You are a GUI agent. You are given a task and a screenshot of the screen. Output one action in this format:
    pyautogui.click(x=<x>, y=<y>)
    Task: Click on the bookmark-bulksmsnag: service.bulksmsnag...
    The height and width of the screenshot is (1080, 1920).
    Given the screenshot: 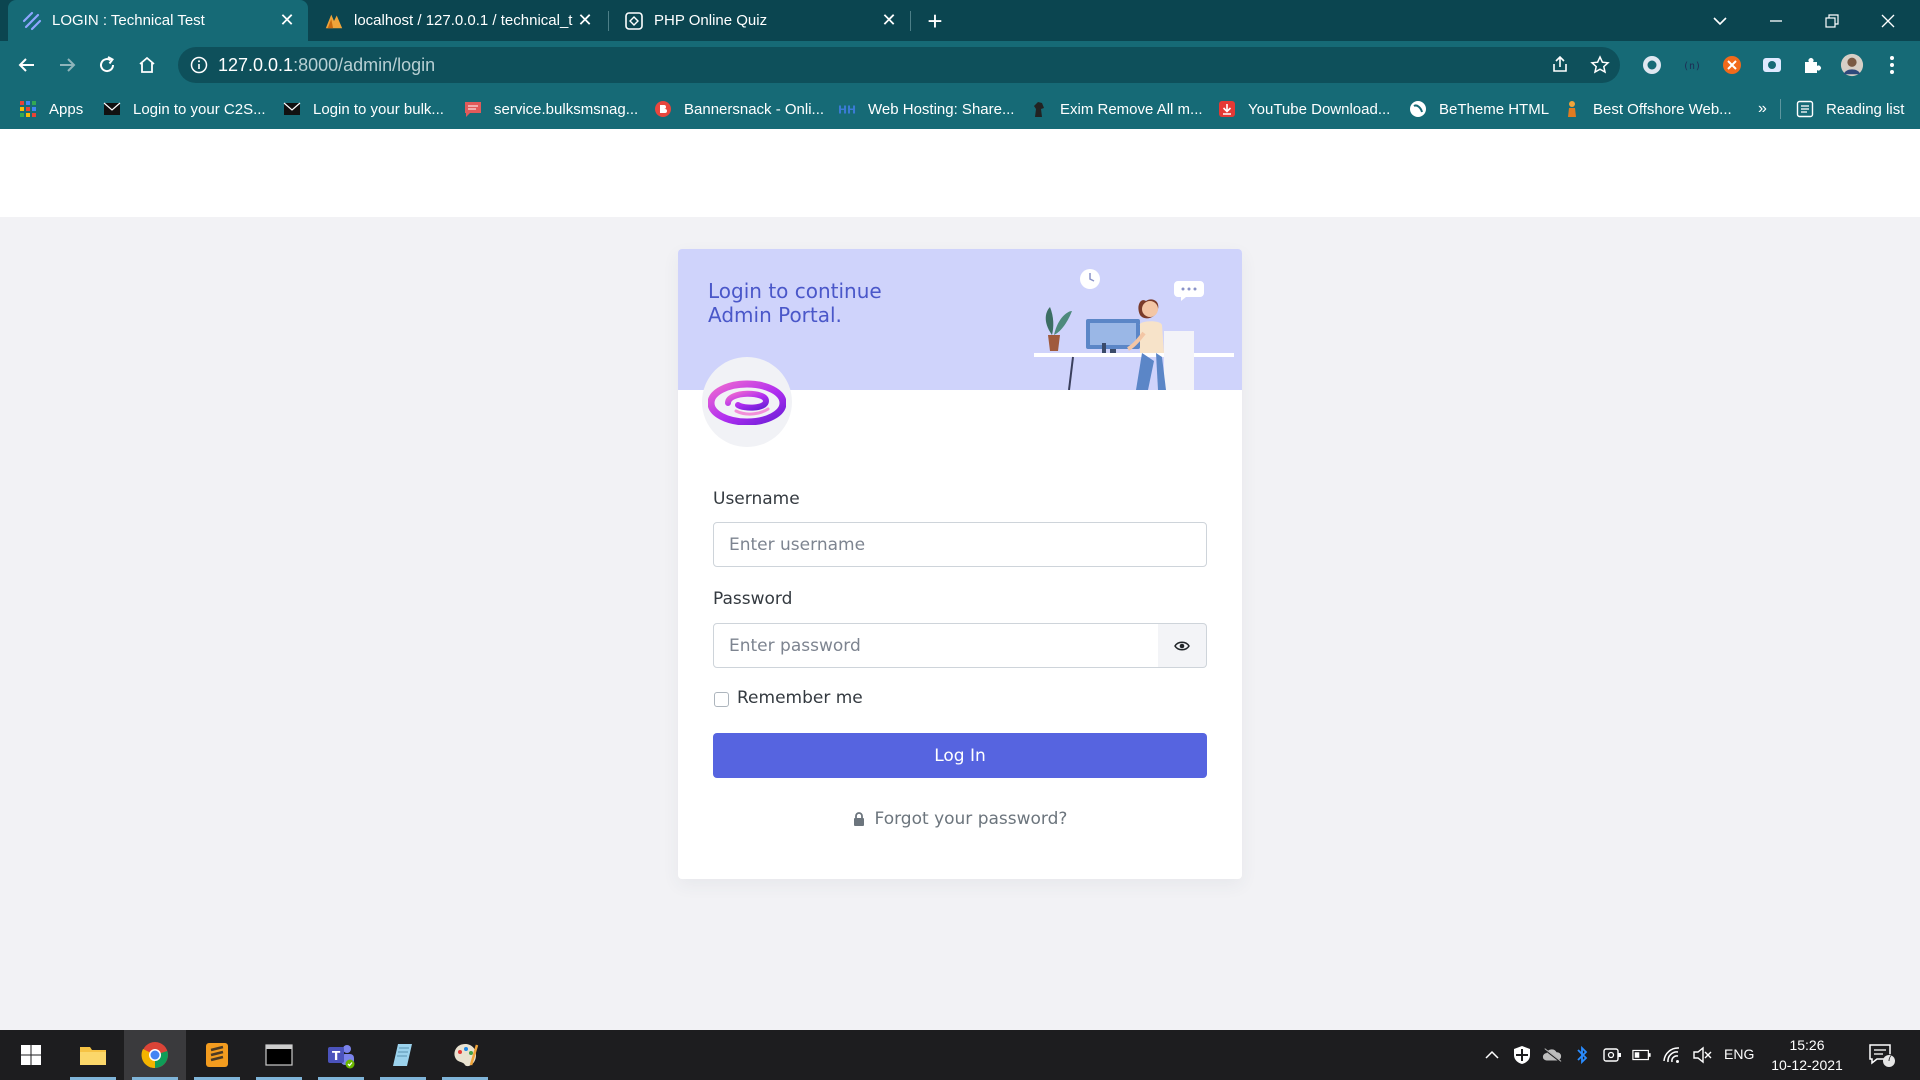 What is the action you would take?
    pyautogui.click(x=551, y=109)
    